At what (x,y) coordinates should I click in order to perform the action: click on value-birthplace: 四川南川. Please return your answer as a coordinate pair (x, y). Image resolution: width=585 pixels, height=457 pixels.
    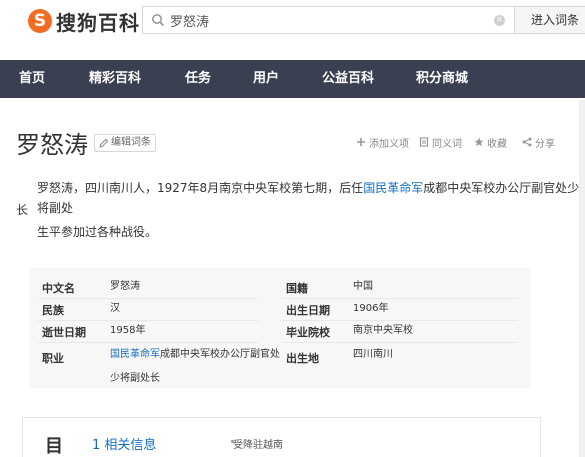
    Looking at the image, I should click on (373, 354).